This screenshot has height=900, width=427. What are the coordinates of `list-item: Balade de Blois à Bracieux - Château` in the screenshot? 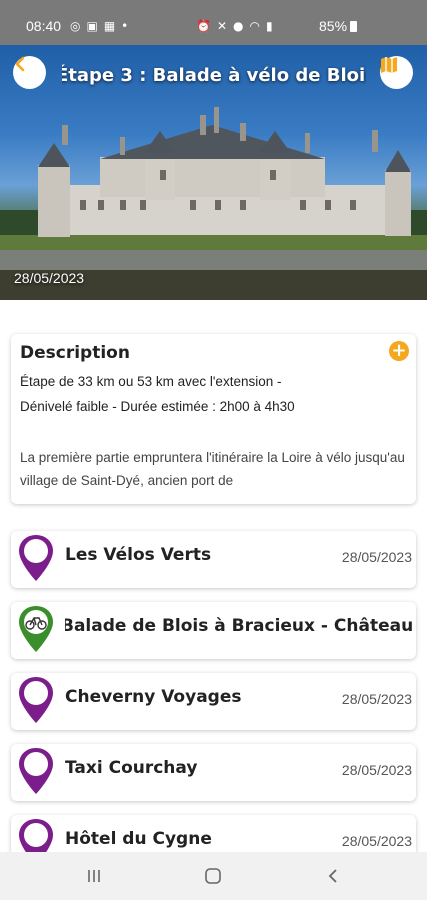 It's located at (213, 630).